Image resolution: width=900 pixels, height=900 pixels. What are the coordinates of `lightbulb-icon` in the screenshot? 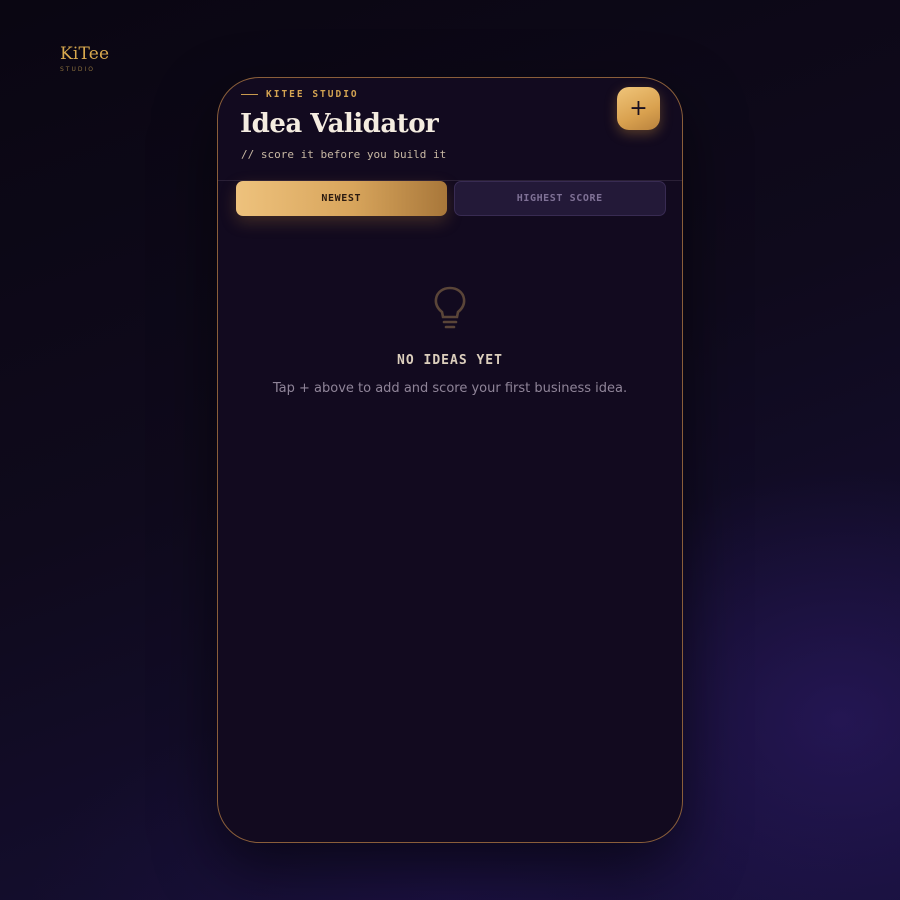 It's located at (450, 310).